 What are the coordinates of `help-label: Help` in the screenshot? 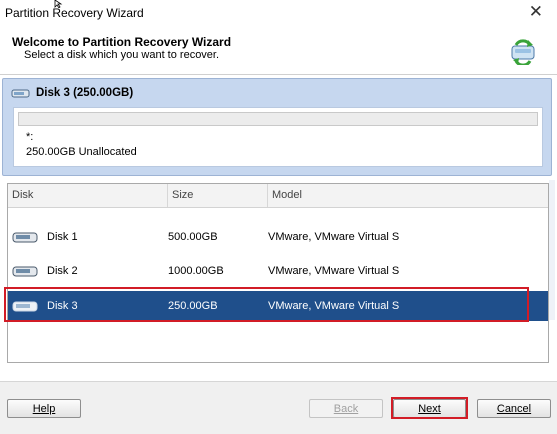 It's located at (44, 409).